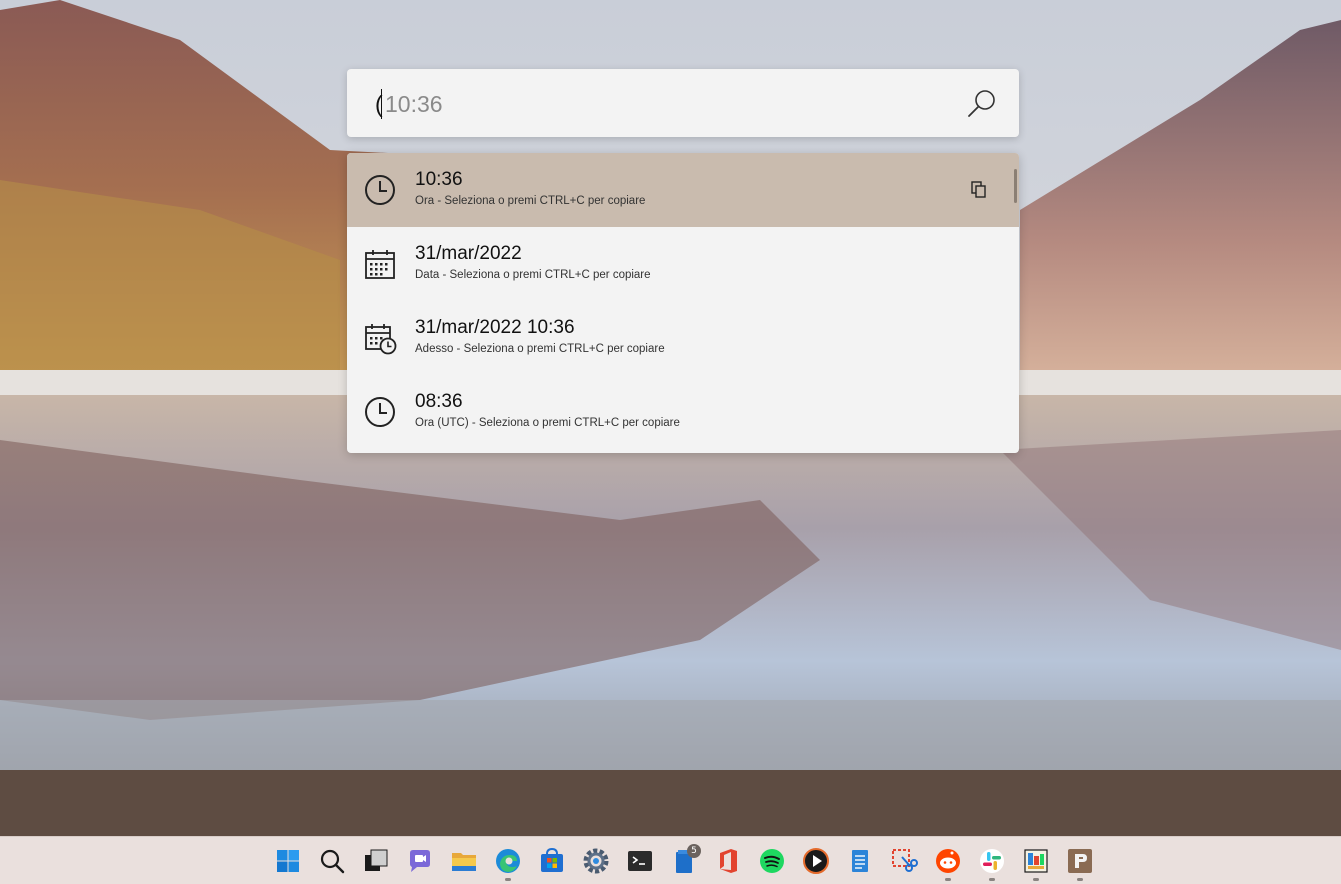 Image resolution: width=1341 pixels, height=884 pixels. What do you see at coordinates (772, 861) in the screenshot?
I see `spotify-icon` at bounding box center [772, 861].